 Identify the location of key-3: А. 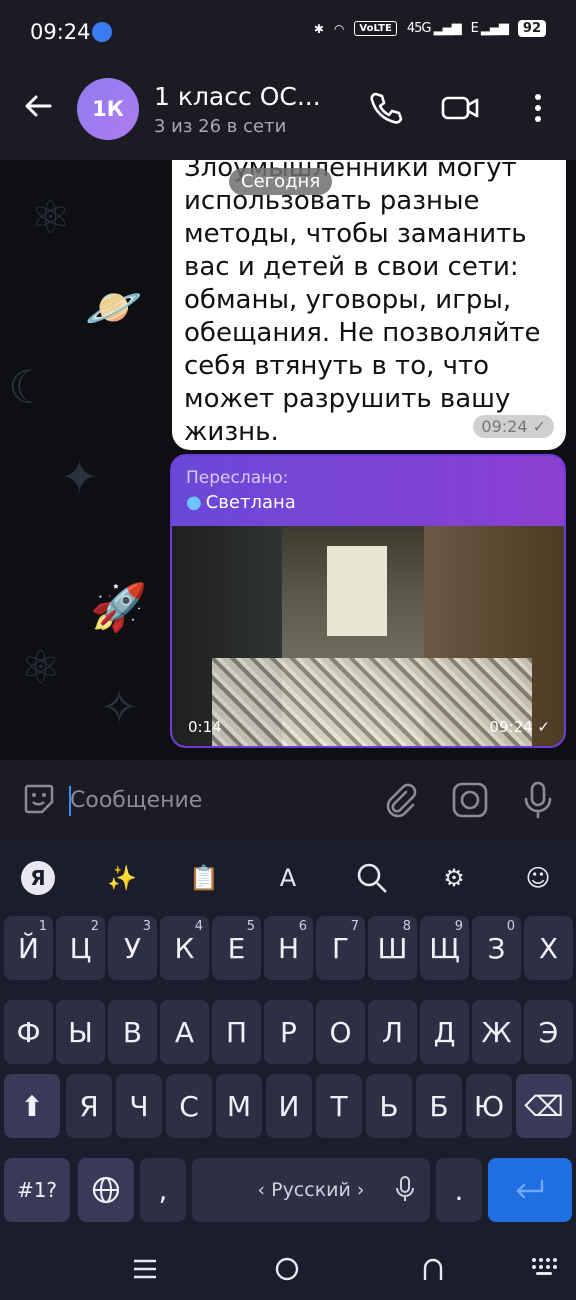
(184, 1032).